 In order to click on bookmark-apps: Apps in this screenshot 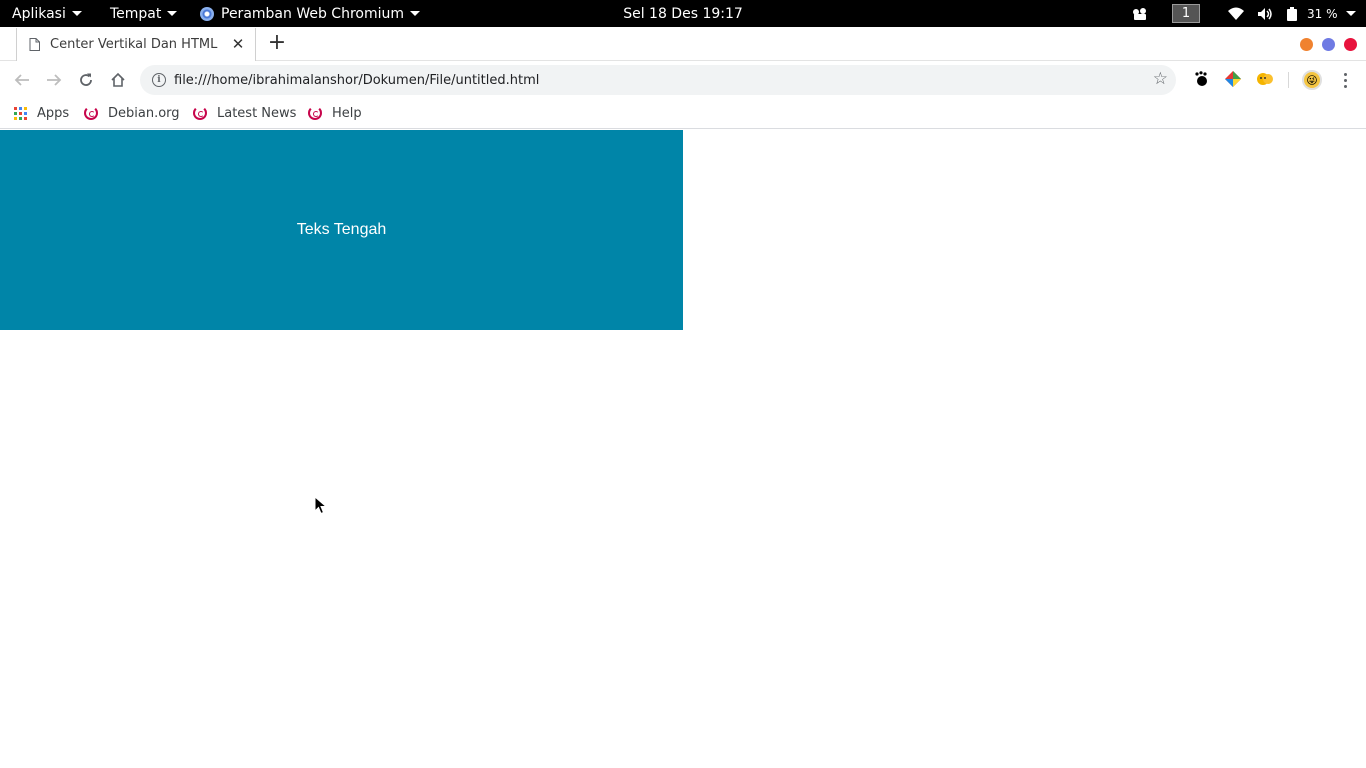, I will do `click(41, 113)`.